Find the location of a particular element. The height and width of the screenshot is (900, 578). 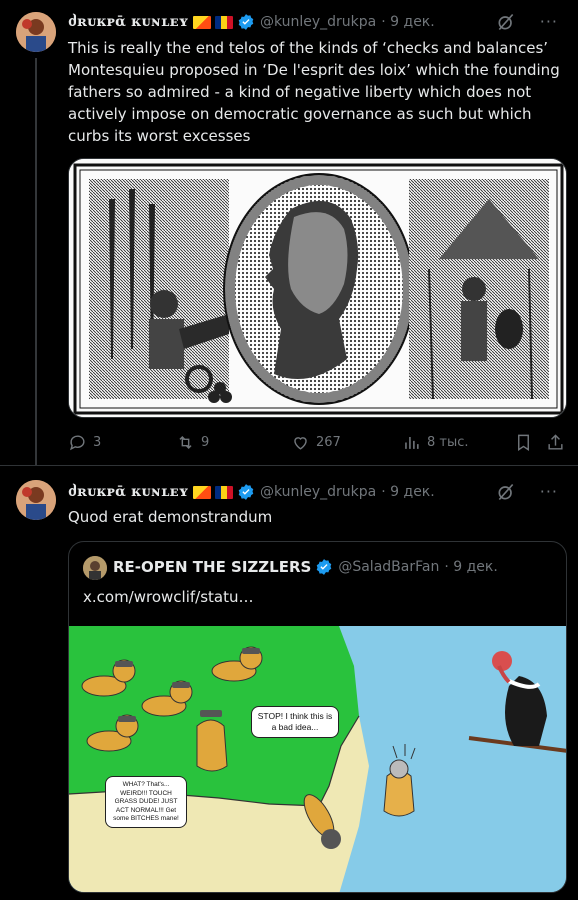

views-icon is located at coordinates (412, 442).